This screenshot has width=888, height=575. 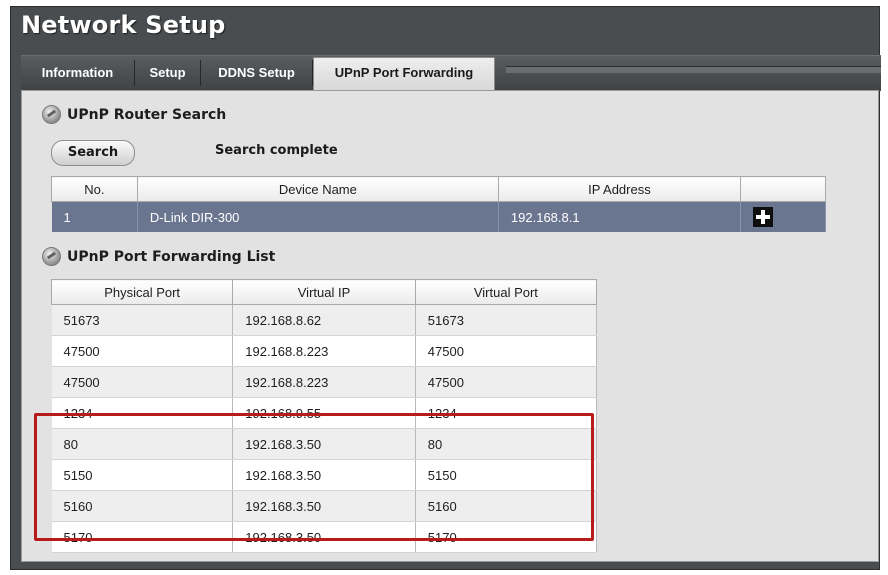 I want to click on table-row: 5150 192.168.3.50 5150, so click(x=324, y=475).